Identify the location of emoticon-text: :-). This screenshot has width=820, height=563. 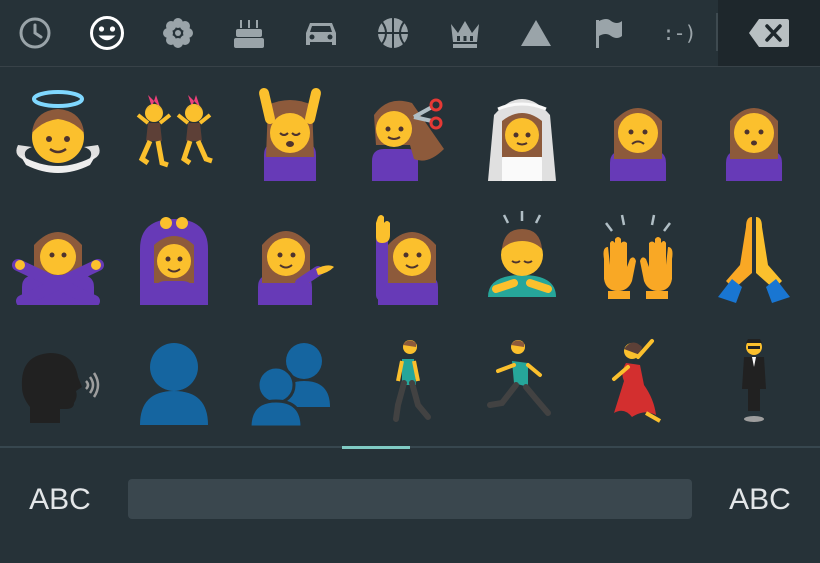
(679, 33).